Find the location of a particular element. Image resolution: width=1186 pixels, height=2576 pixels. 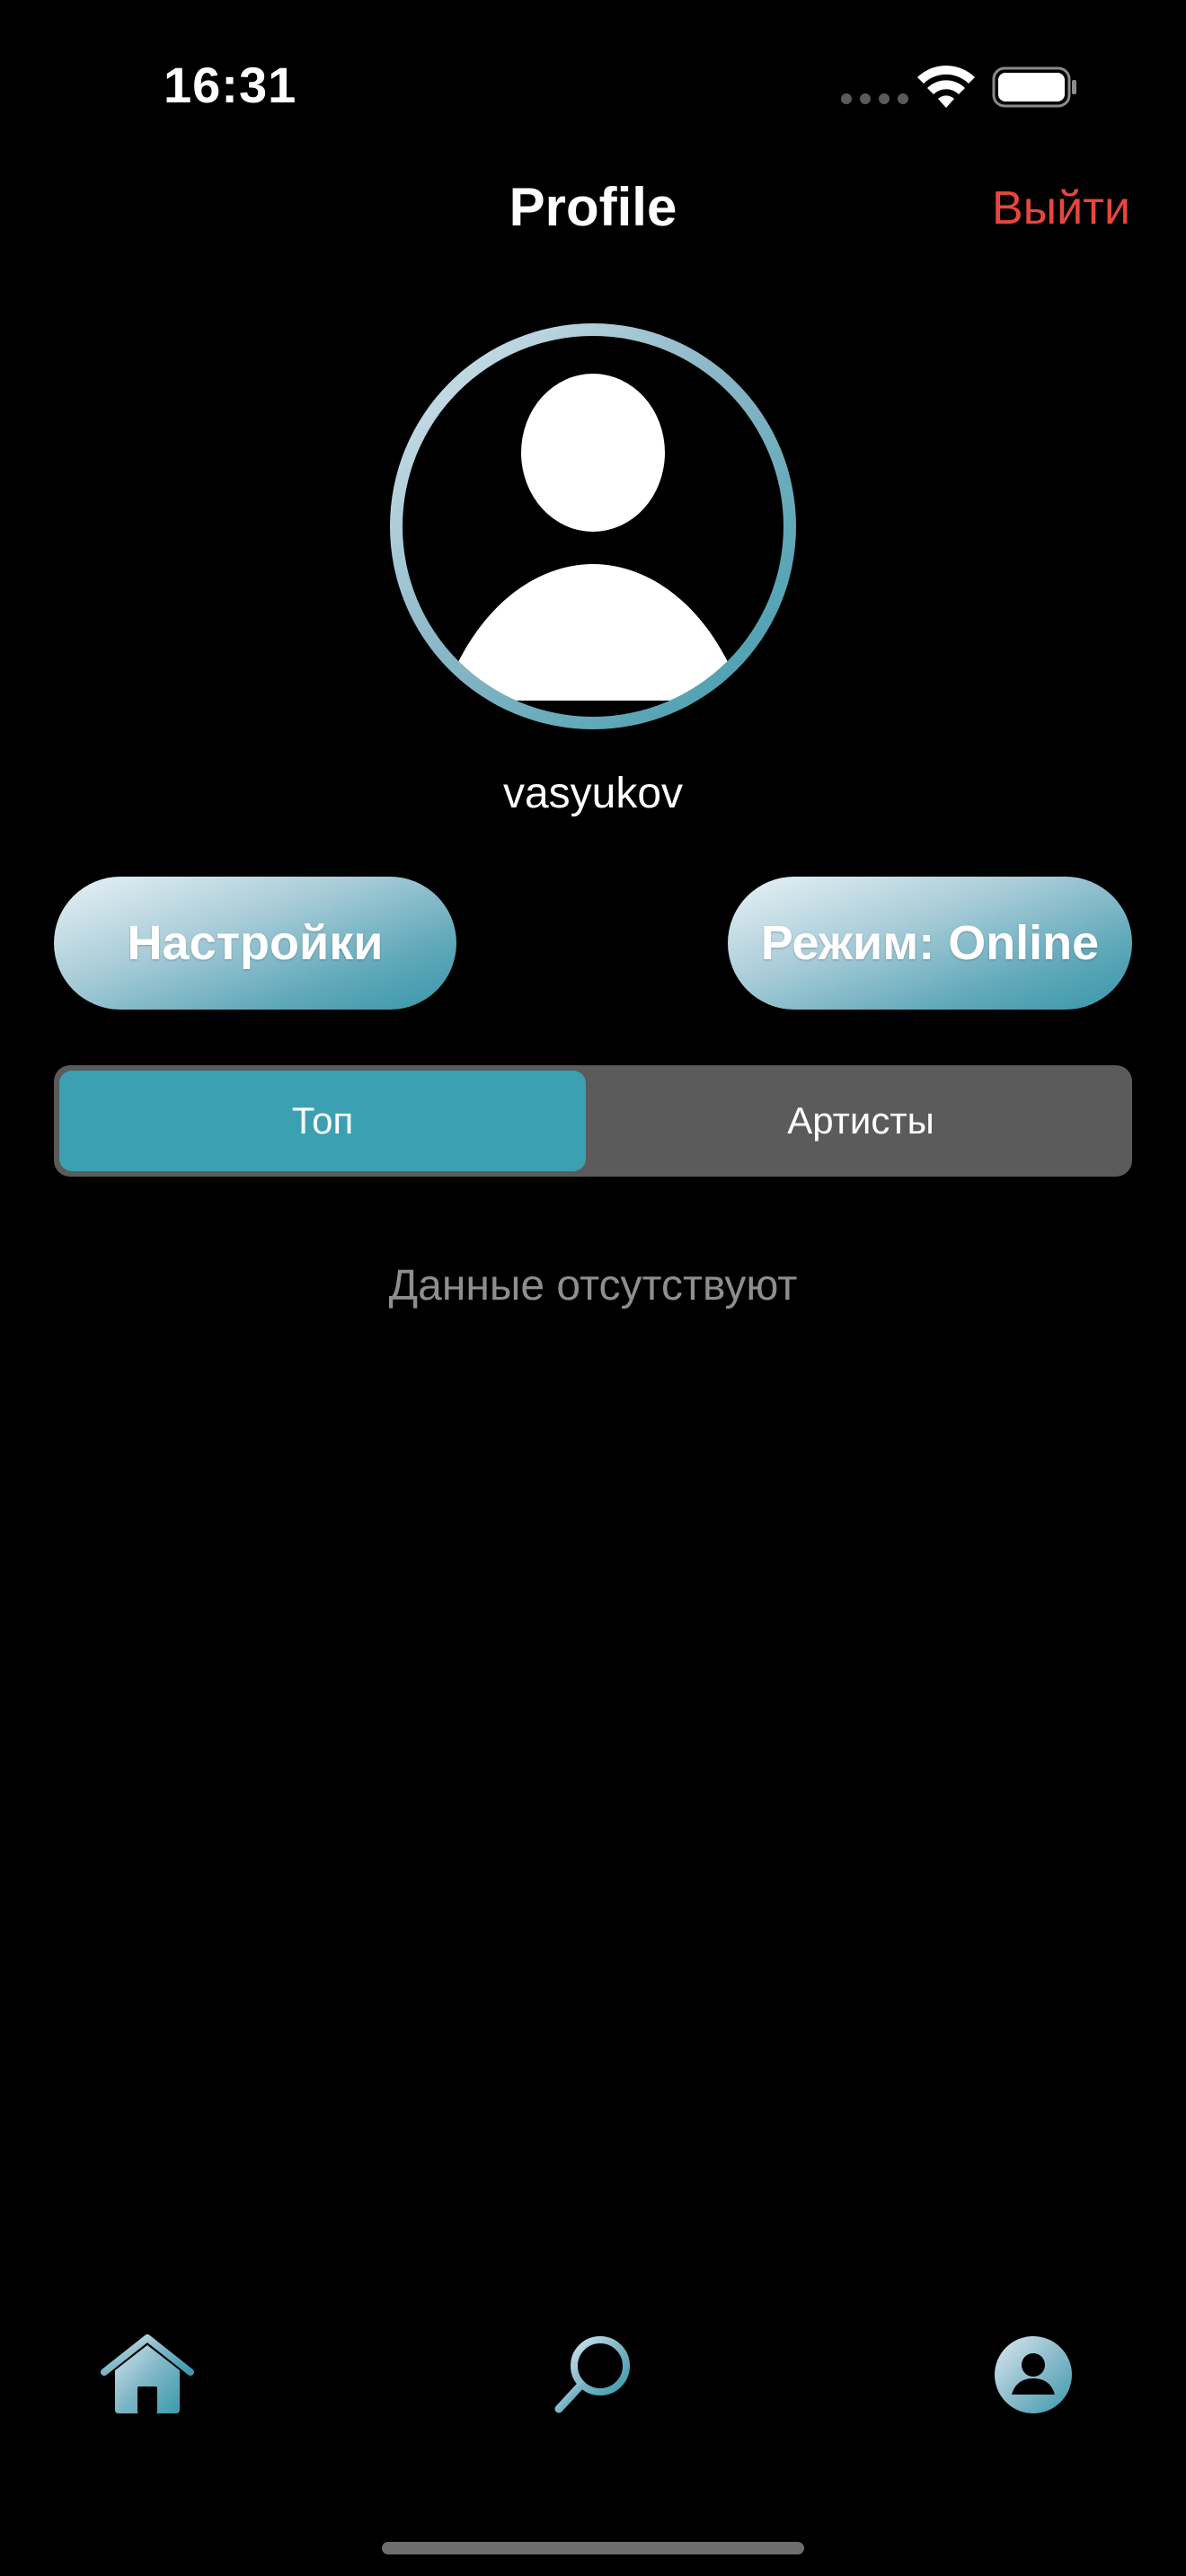

tab-home is located at coordinates (147, 2375).